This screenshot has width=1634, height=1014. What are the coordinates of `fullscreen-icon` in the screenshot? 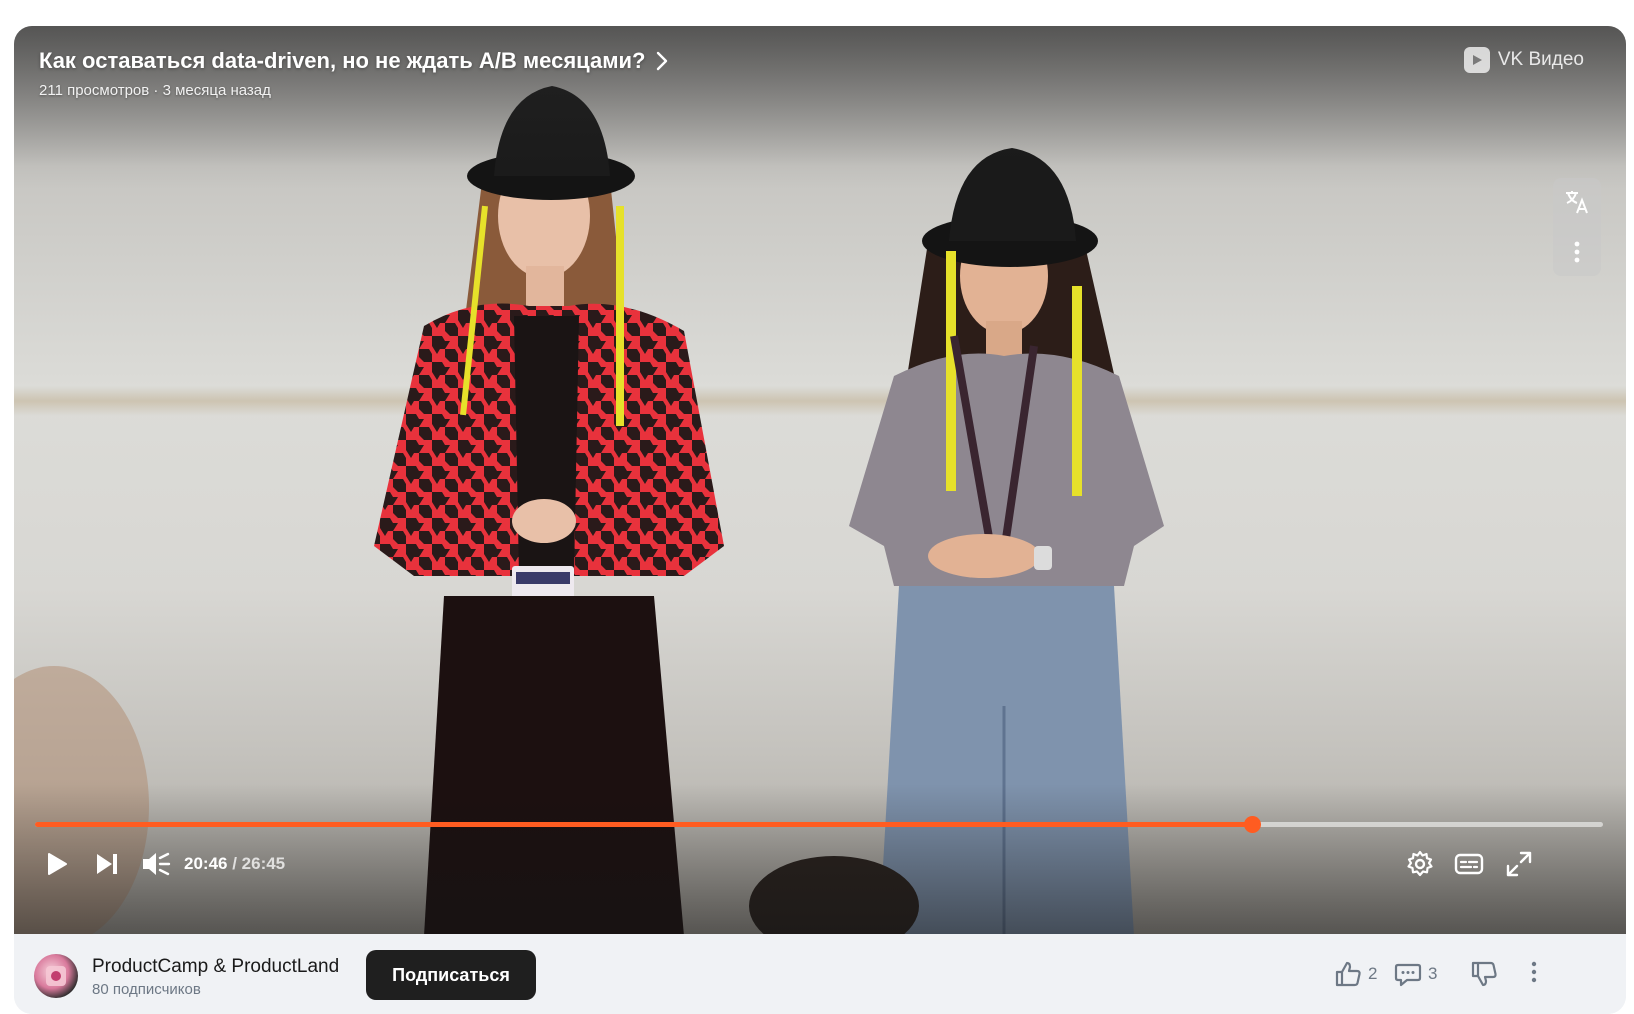 It's located at (1519, 864).